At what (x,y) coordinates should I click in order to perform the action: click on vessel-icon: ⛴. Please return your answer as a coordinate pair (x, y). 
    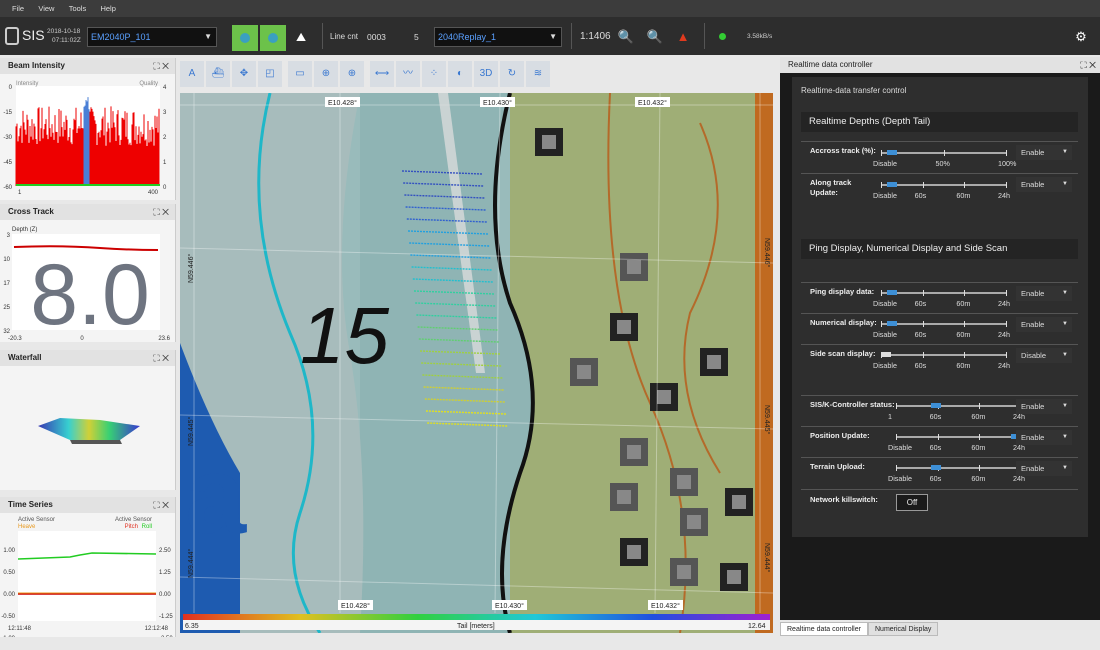
    Looking at the image, I should click on (218, 74).